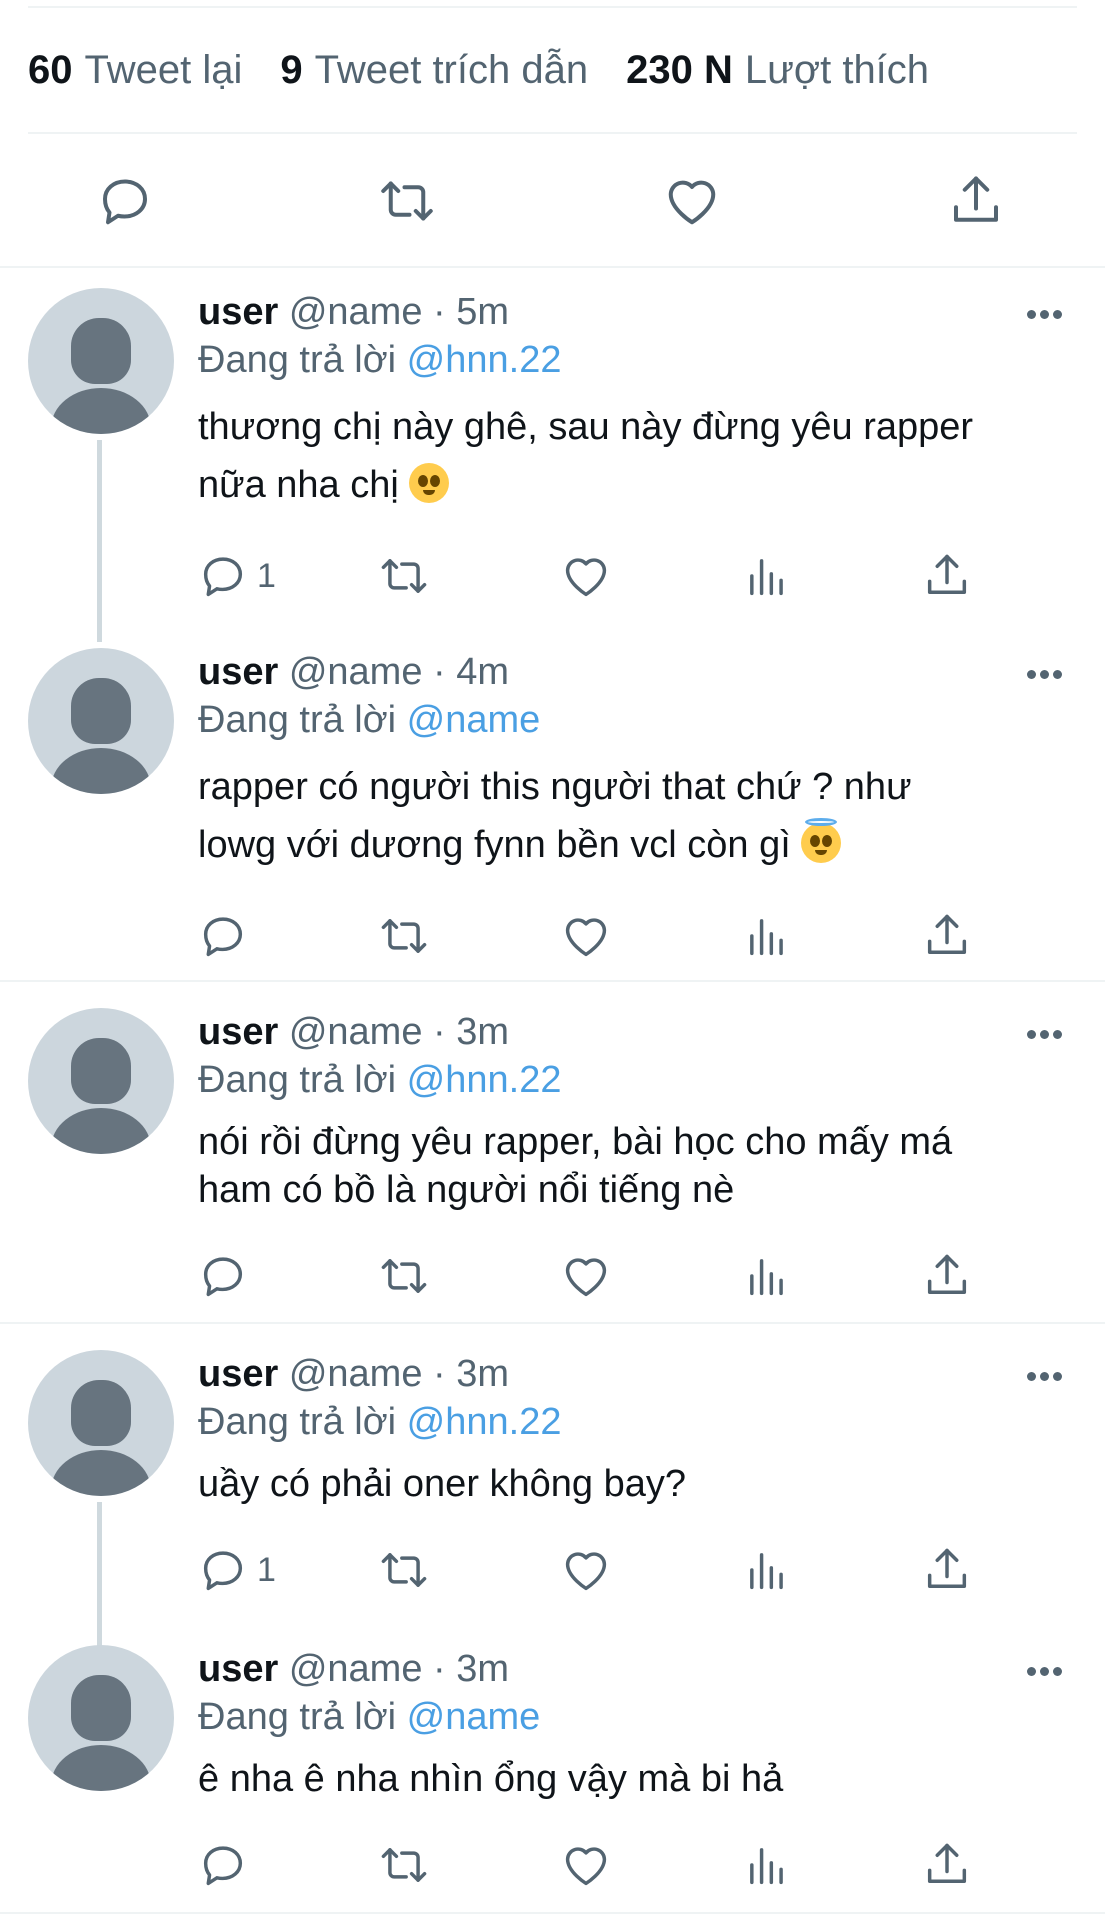  I want to click on replying-to: Đang trả lời @name, so click(369, 1717).